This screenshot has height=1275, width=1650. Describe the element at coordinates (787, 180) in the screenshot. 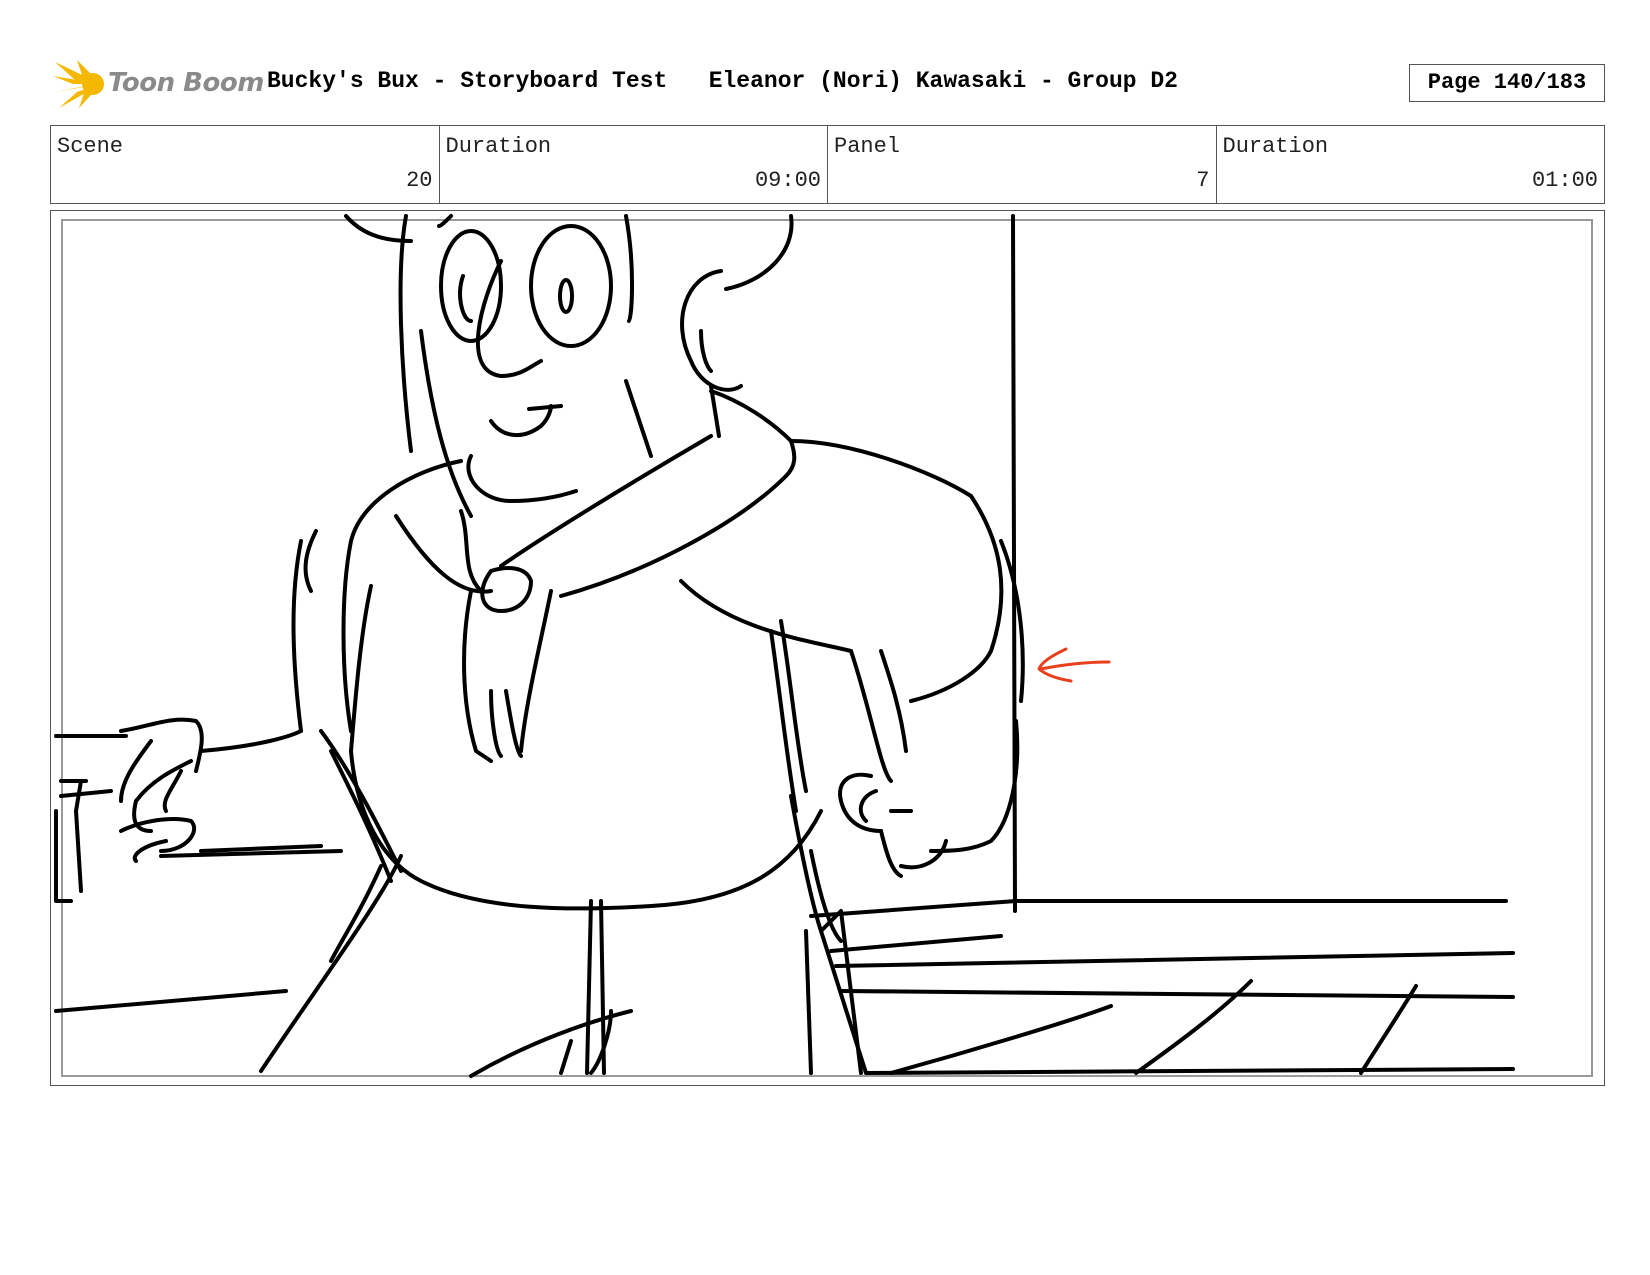

I see `scene-duration-value: 09:00` at that location.